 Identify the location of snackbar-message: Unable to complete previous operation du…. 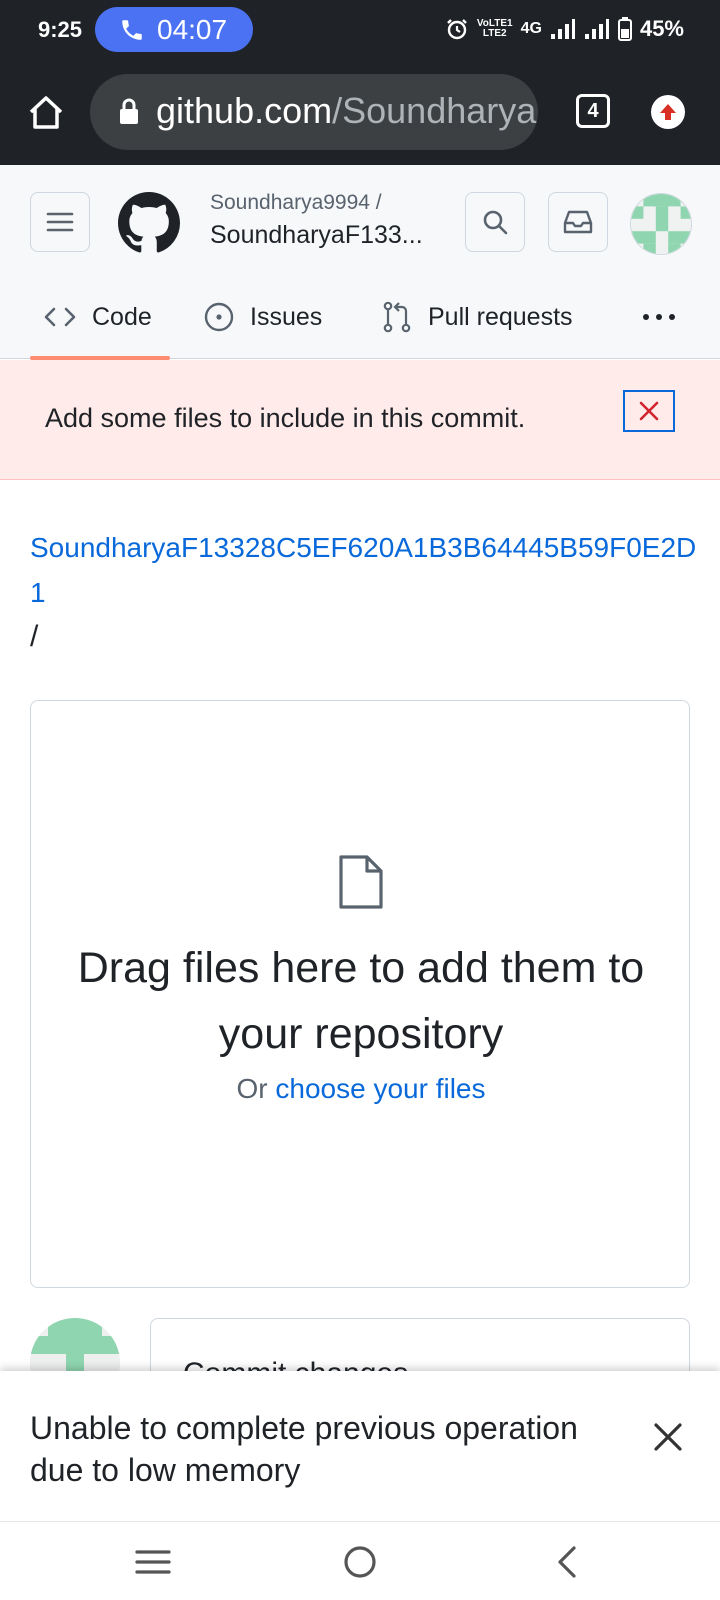
(304, 1449).